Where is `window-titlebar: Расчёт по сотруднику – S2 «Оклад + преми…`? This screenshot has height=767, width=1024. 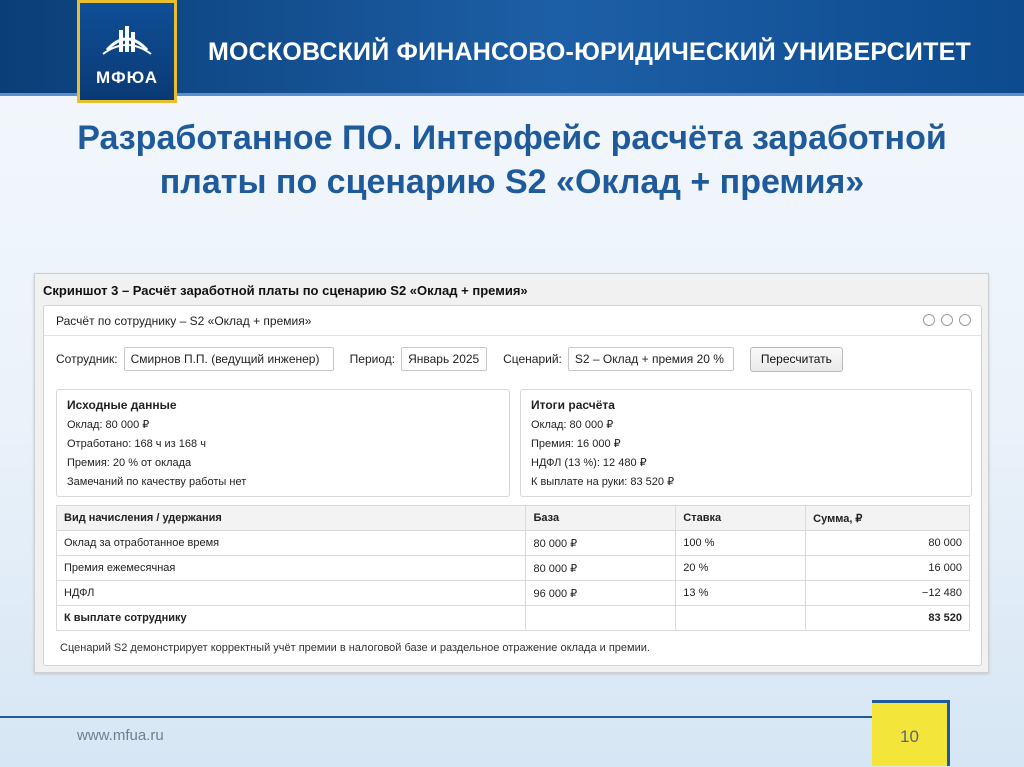
window-titlebar: Расчёт по сотруднику – S2 «Оклад + преми… is located at coordinates (512, 321).